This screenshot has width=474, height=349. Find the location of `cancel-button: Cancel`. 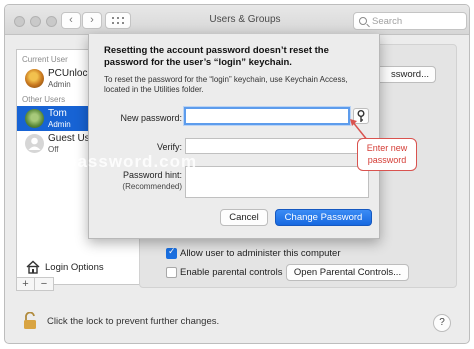

cancel-button: Cancel is located at coordinates (244, 217).